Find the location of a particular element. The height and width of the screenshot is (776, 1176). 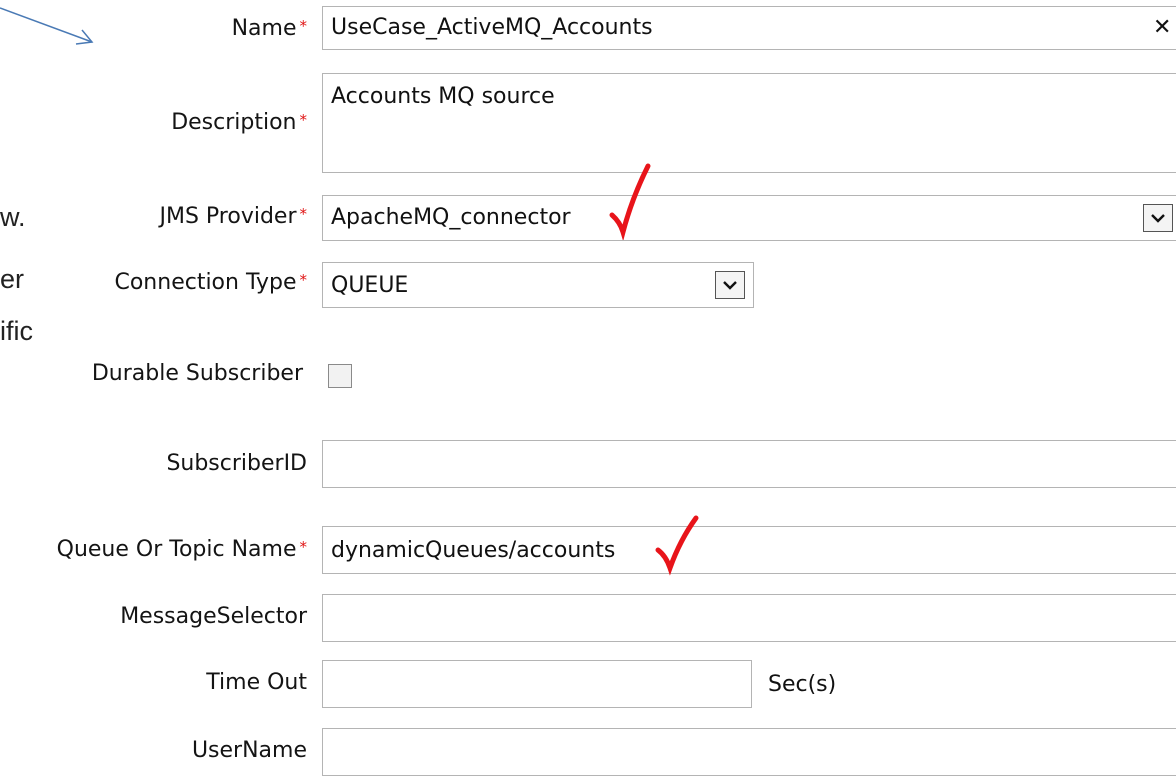

queue-topic-value: dynamicQueues/accounts is located at coordinates (473, 550).